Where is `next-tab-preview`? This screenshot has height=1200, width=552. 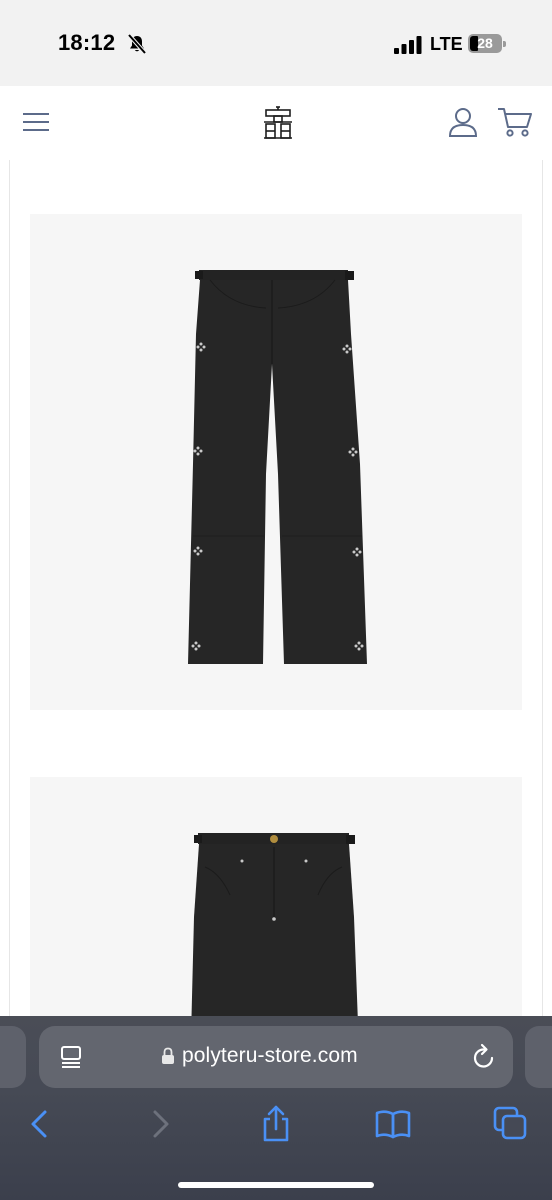 next-tab-preview is located at coordinates (538, 1057).